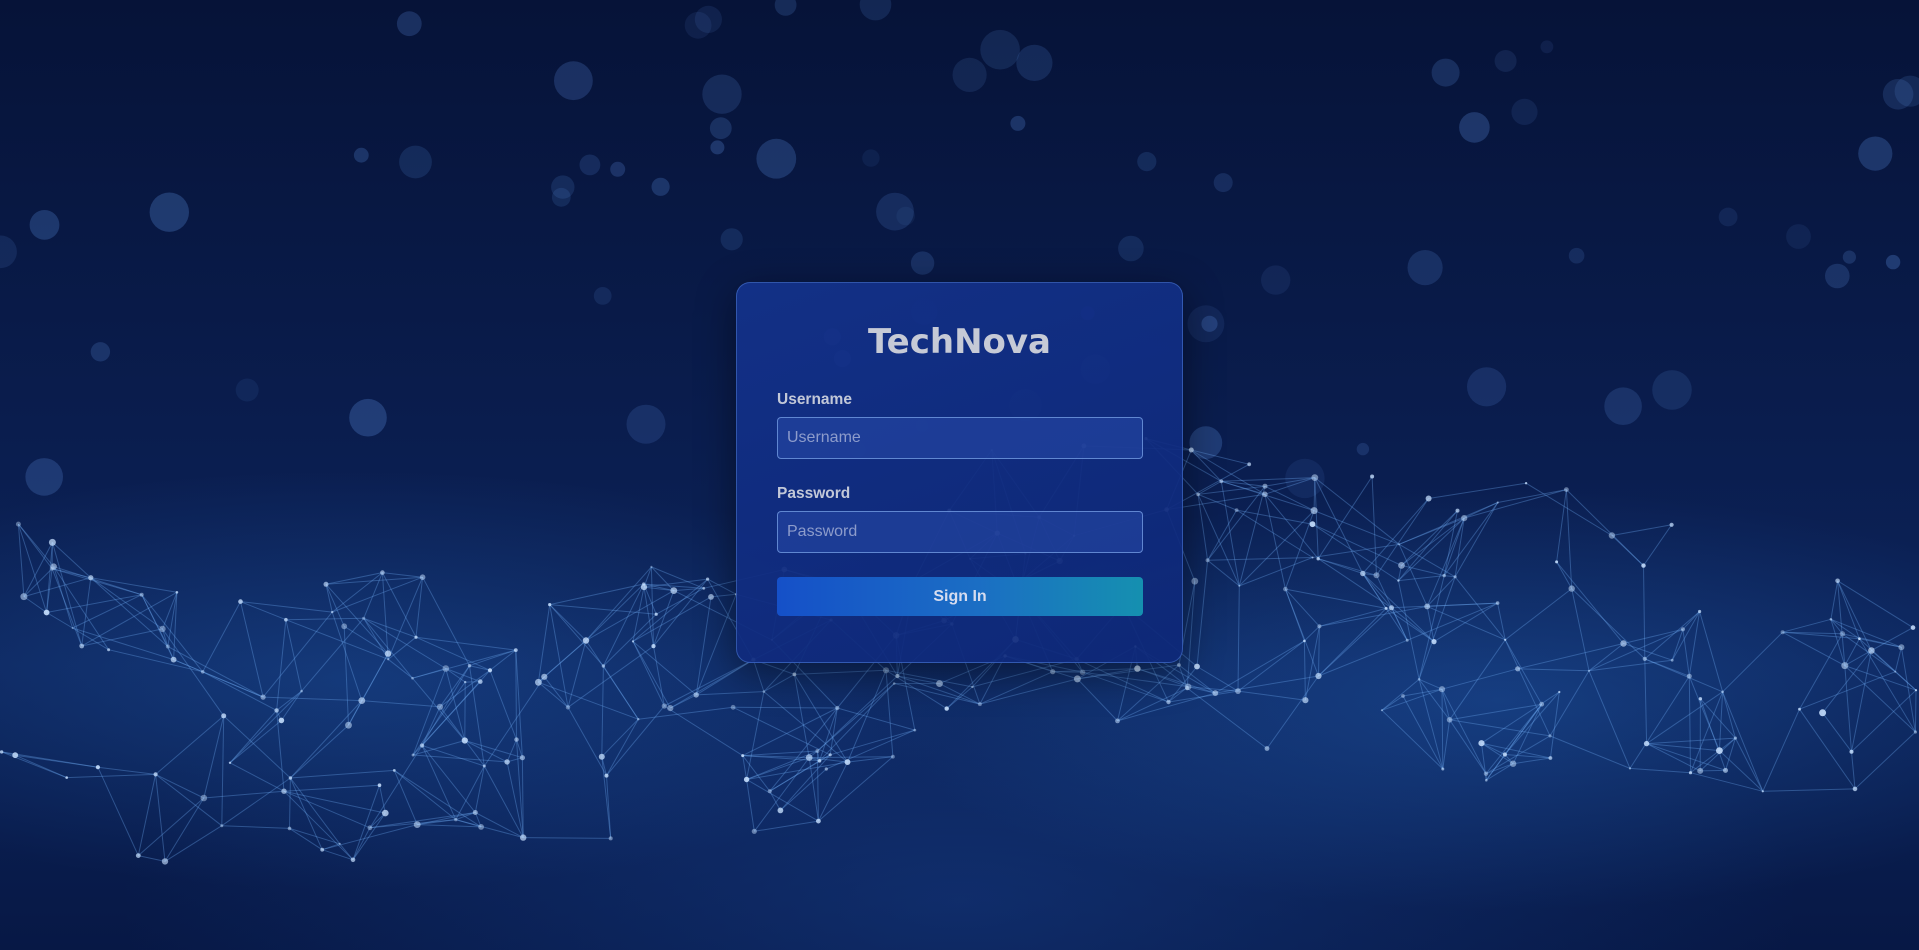 The image size is (1919, 950). I want to click on username-group: Username, so click(960, 425).